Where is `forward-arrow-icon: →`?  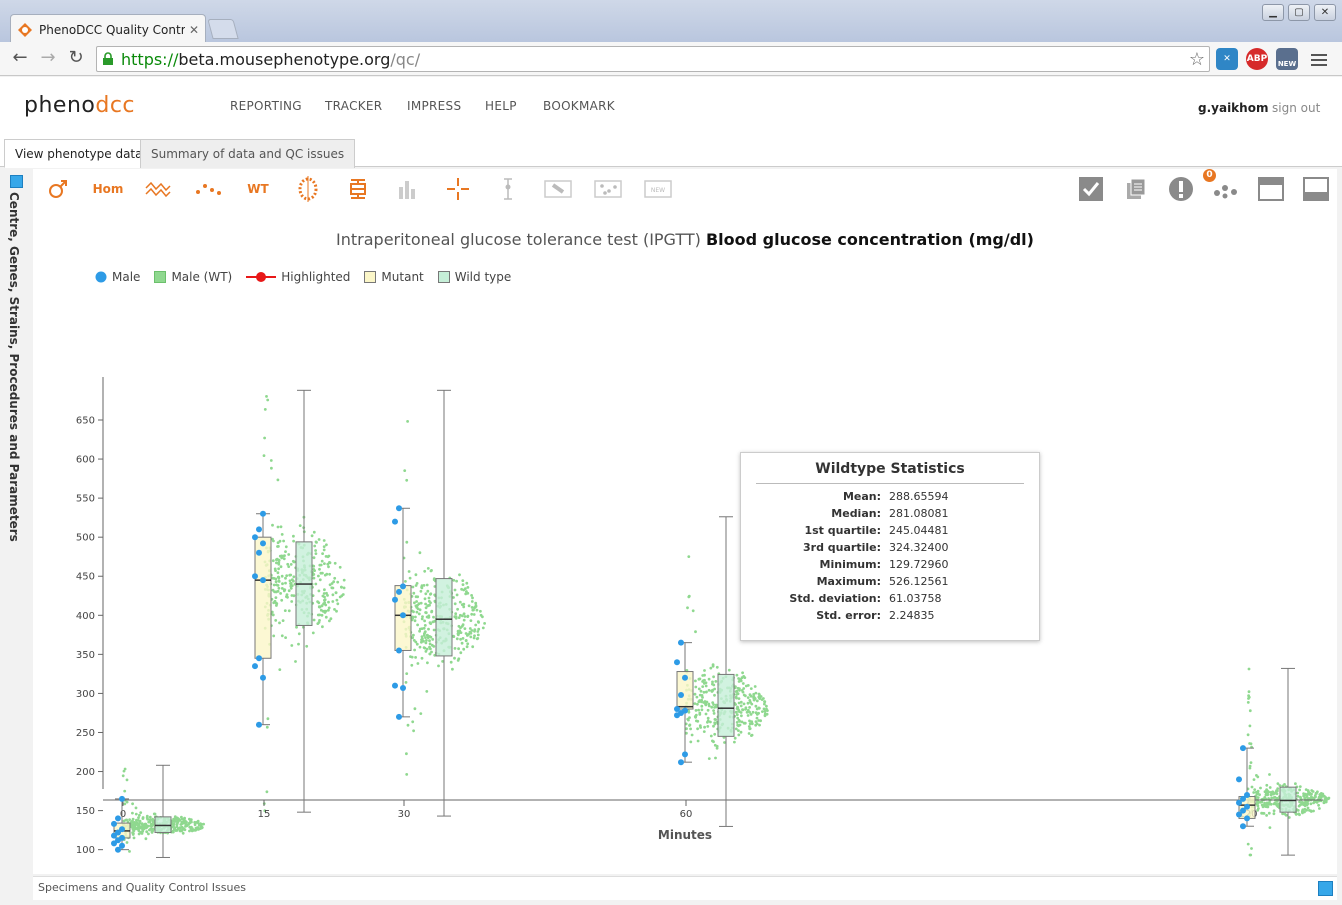
forward-arrow-icon: → is located at coordinates (48, 59).